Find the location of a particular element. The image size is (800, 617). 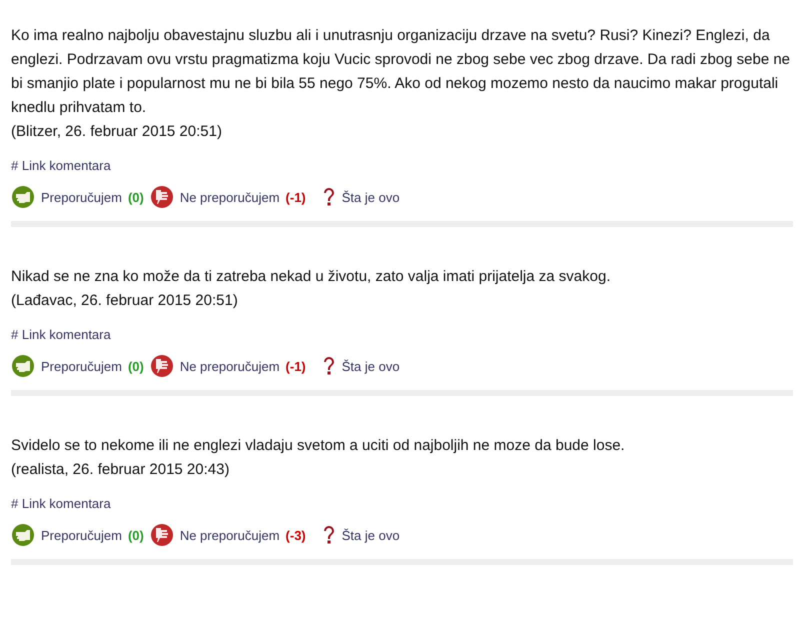

comment-text: Nikad se ne zna ko može da ti zatreba nekad u životu, zato valja imati prijatelja za svakog. is located at coordinates (311, 277).